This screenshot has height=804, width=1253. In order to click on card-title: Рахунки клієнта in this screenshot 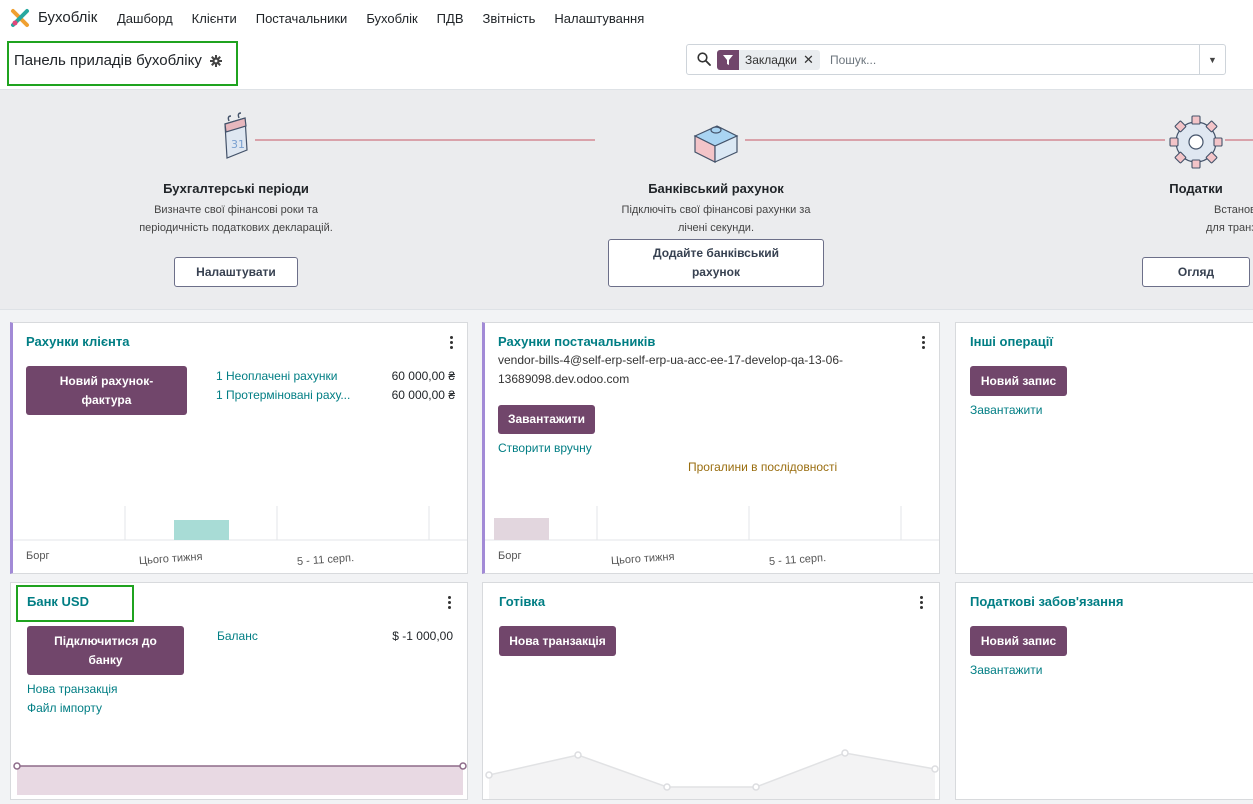, I will do `click(77, 341)`.